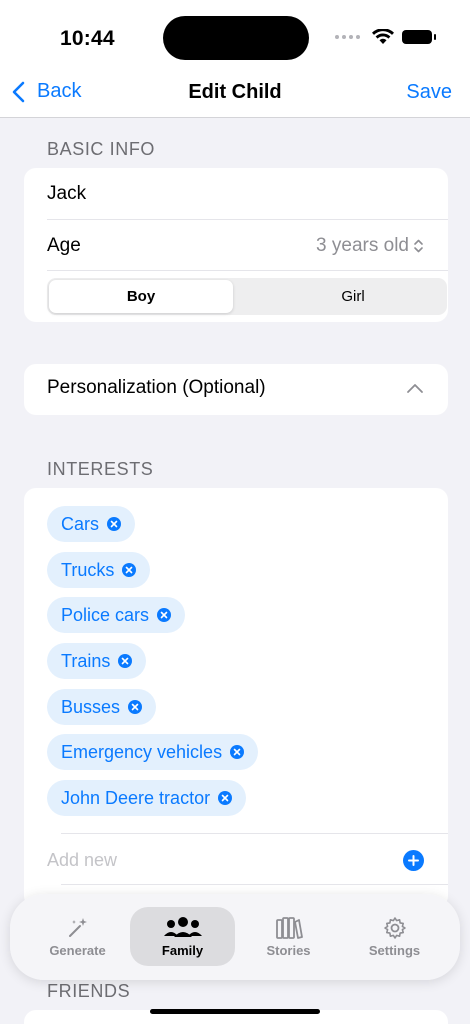 This screenshot has width=470, height=1024. What do you see at coordinates (429, 92) in the screenshot?
I see `save-button: Save` at bounding box center [429, 92].